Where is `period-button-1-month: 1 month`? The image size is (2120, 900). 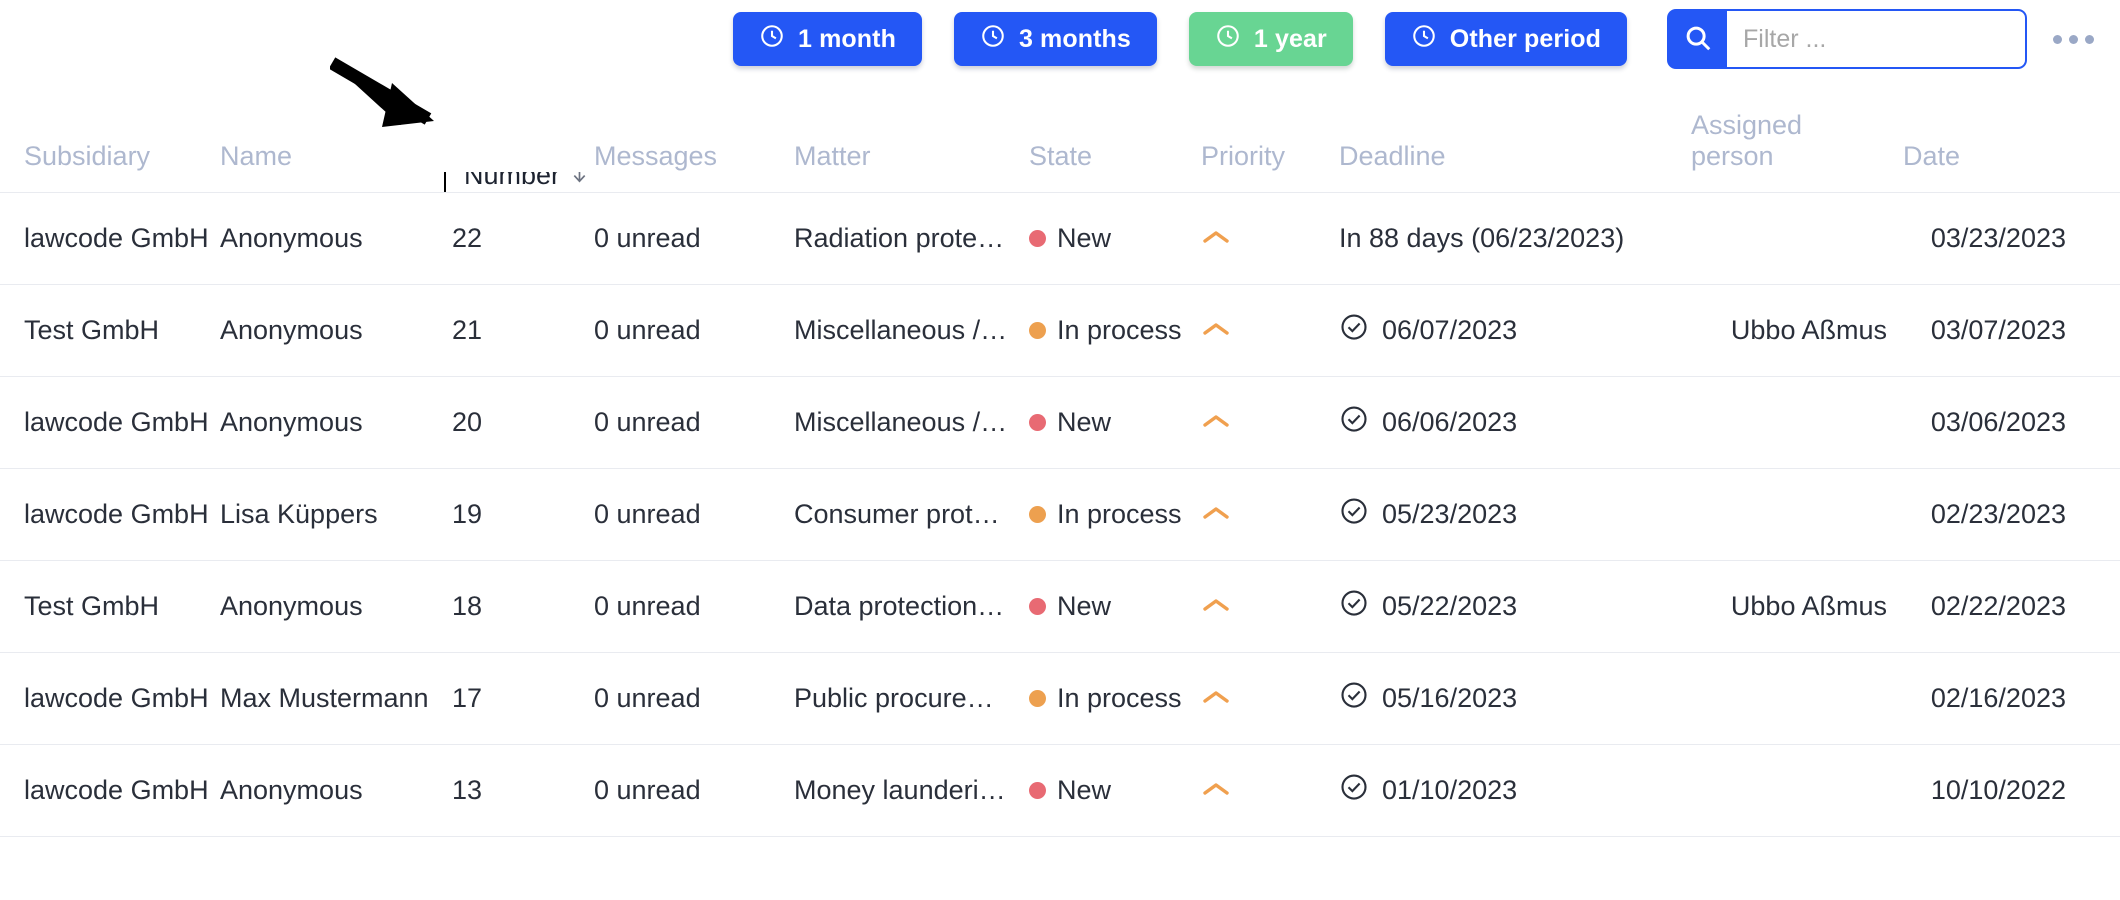
period-button-1-month: 1 month is located at coordinates (827, 39).